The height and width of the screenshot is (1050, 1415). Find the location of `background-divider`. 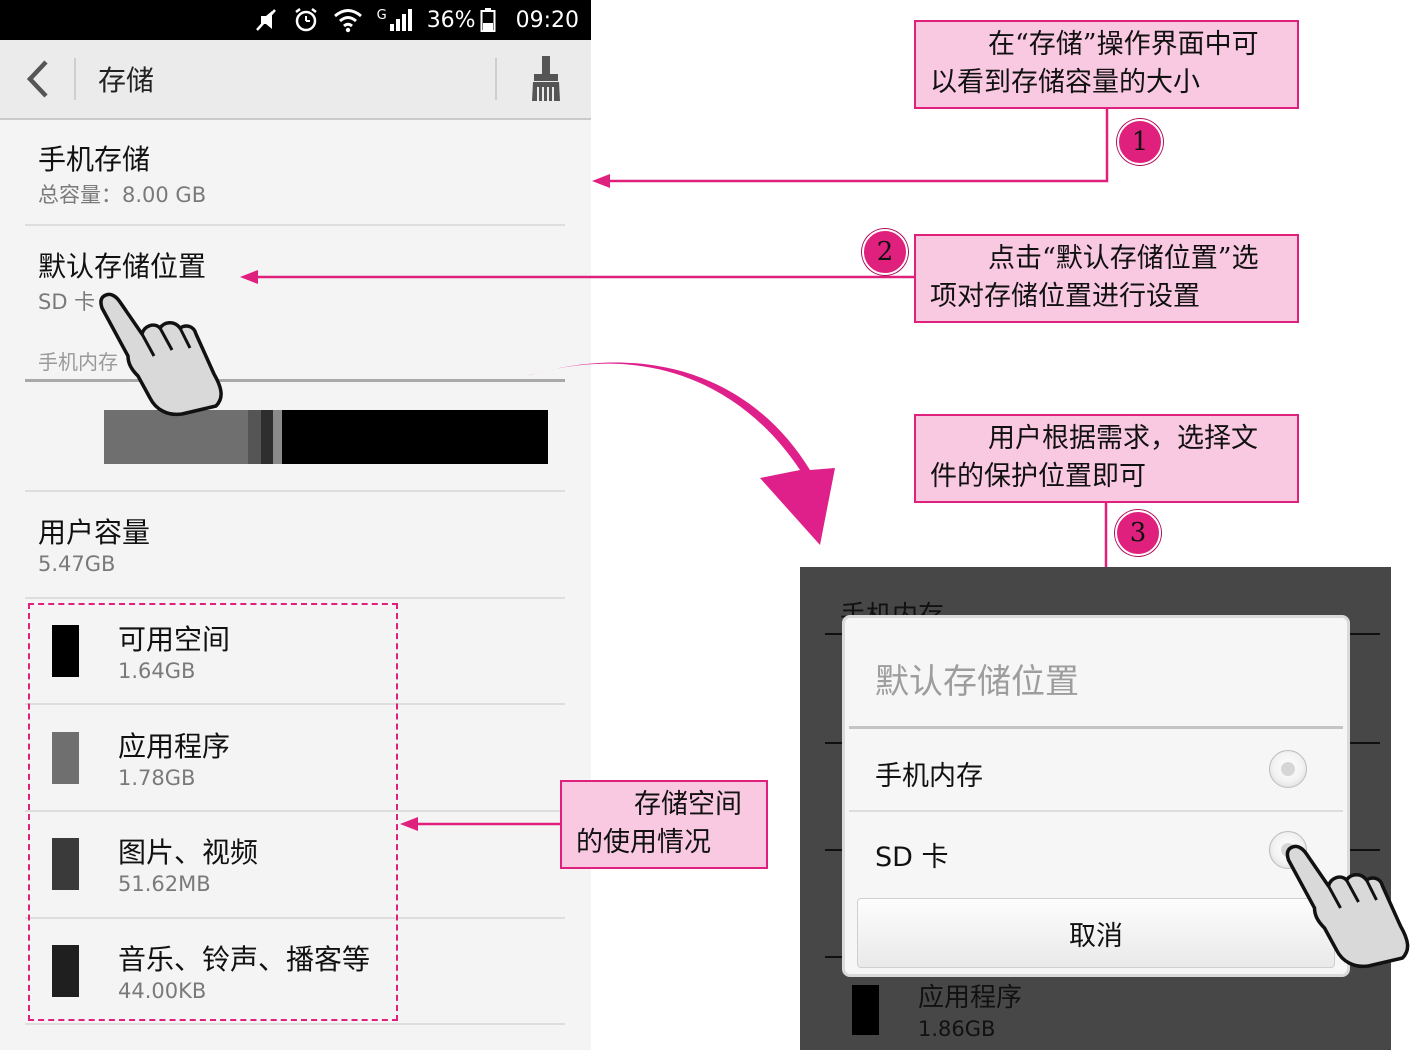

background-divider is located at coordinates (1365, 743).